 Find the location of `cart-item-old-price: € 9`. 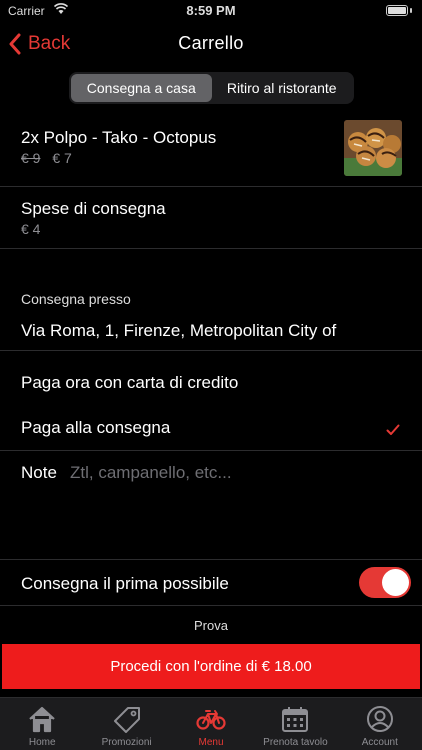

cart-item-old-price: € 9 is located at coordinates (31, 158).